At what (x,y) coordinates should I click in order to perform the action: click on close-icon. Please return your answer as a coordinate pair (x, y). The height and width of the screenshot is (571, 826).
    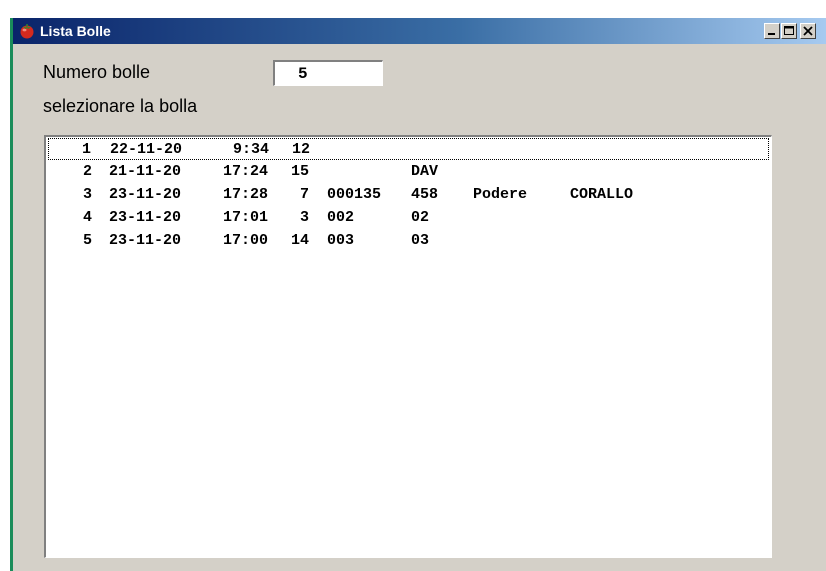
    Looking at the image, I should click on (808, 31).